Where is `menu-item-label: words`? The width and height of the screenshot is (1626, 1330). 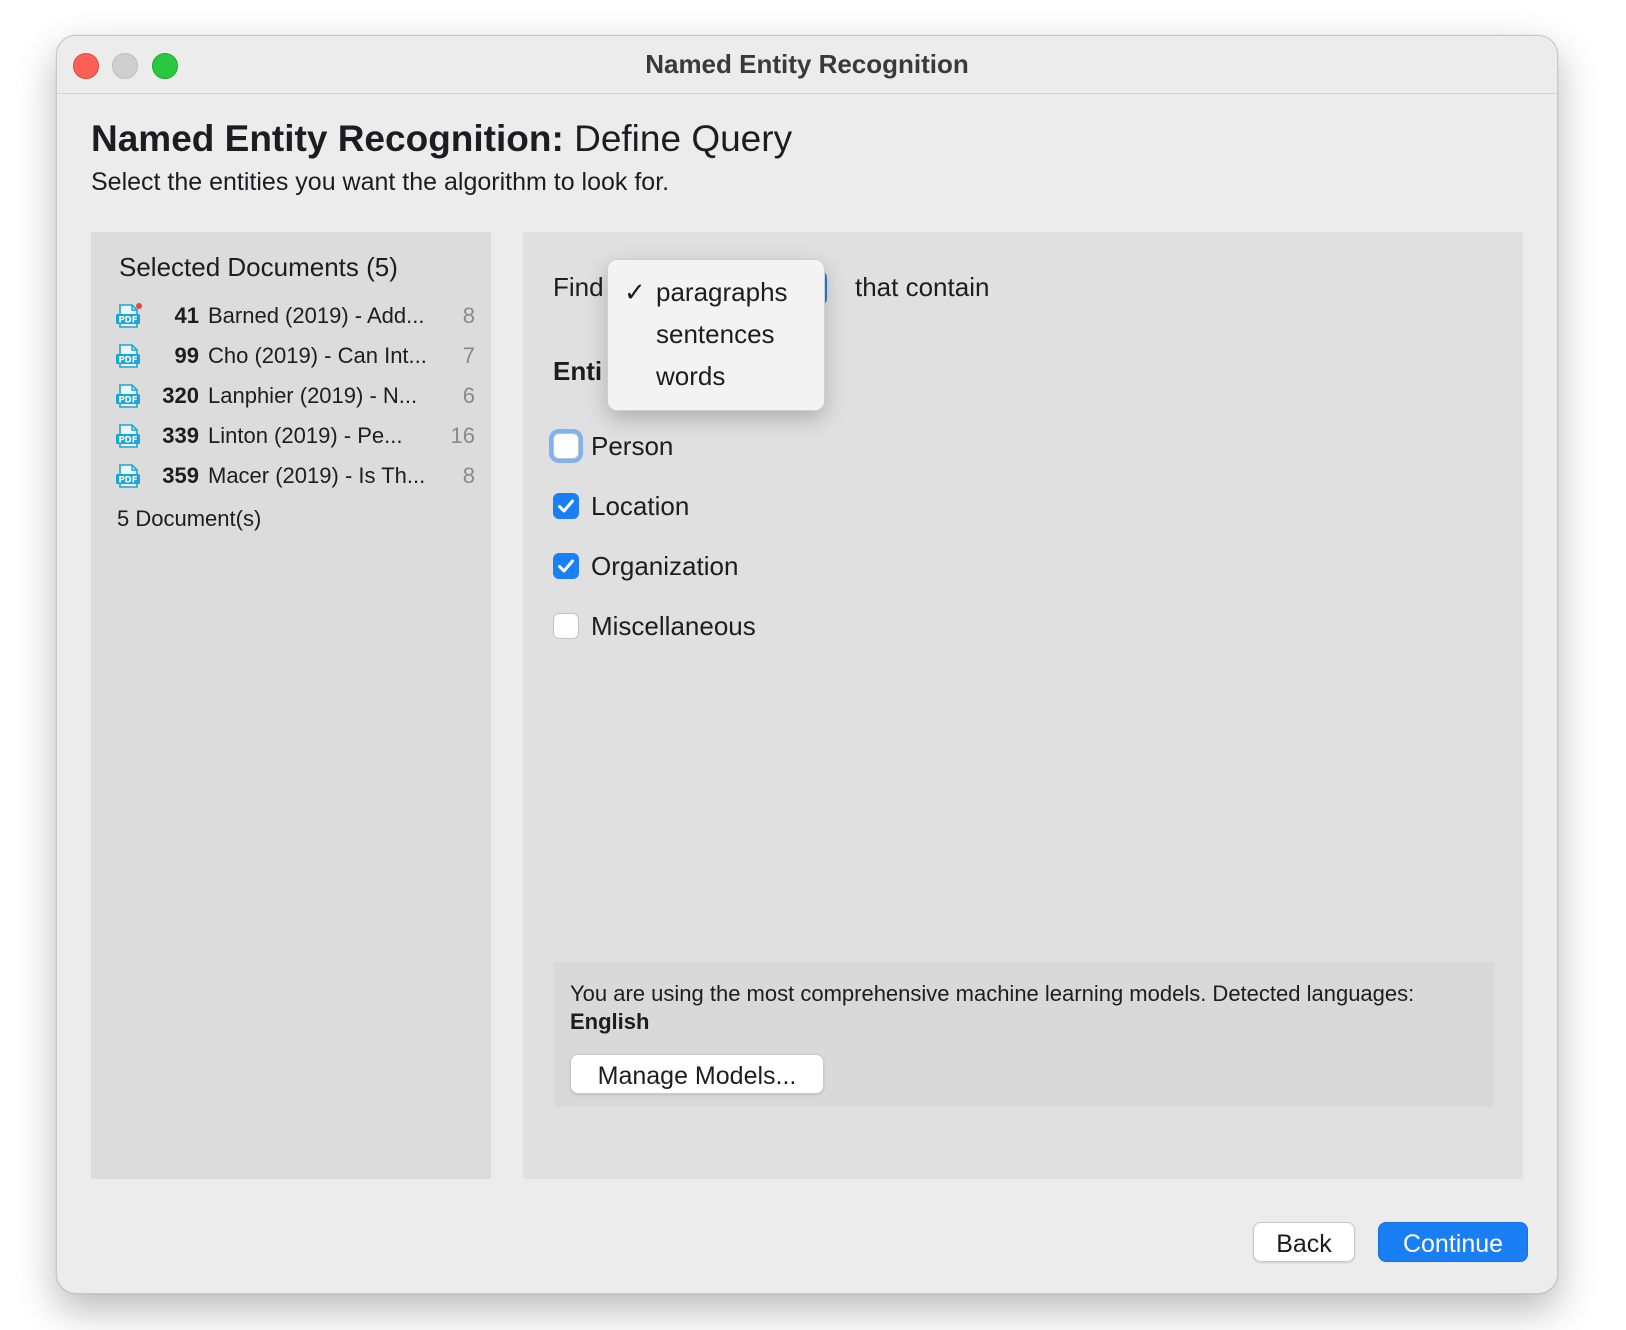 menu-item-label: words is located at coordinates (691, 376).